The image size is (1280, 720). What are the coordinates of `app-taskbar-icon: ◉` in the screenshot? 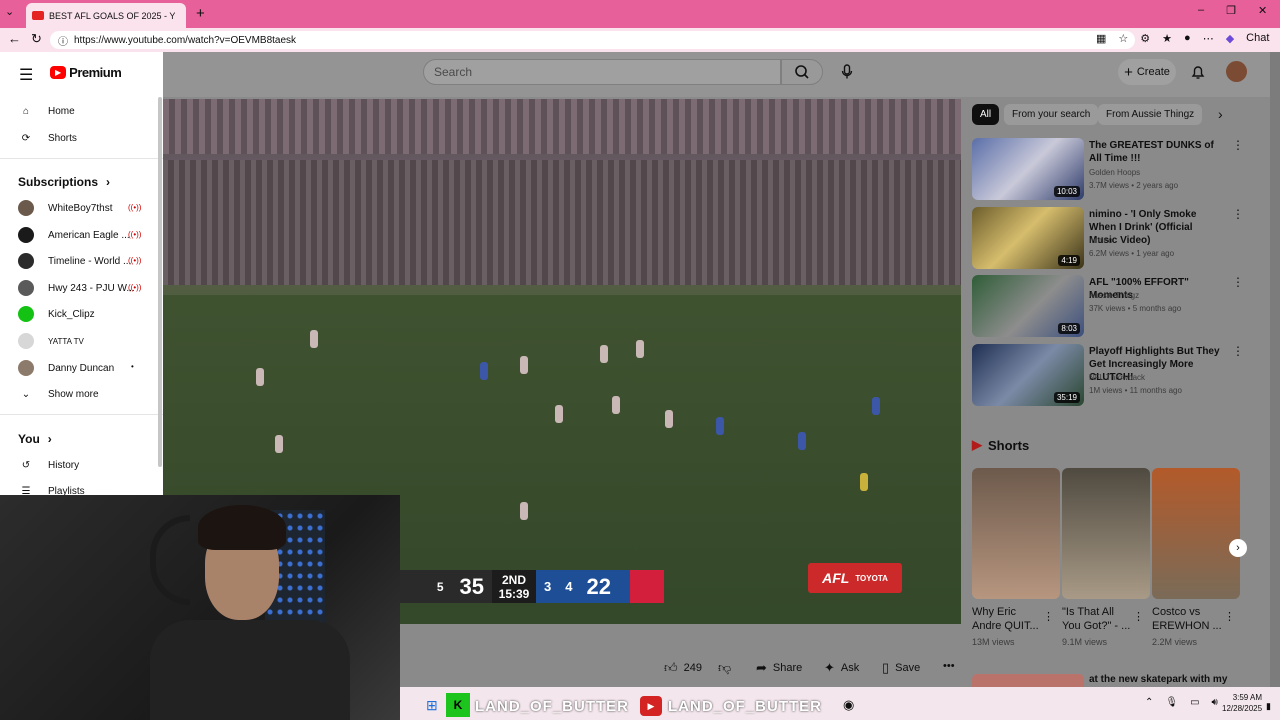 It's located at (848, 705).